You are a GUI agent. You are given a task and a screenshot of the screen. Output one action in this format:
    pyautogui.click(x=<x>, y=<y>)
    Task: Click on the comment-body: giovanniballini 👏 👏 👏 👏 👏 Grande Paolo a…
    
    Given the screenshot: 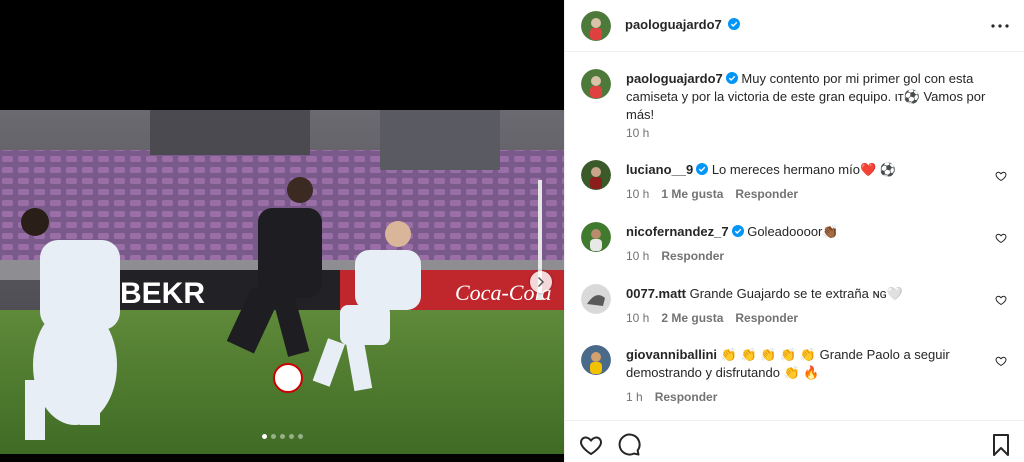 What is the action you would take?
    pyautogui.click(x=811, y=364)
    